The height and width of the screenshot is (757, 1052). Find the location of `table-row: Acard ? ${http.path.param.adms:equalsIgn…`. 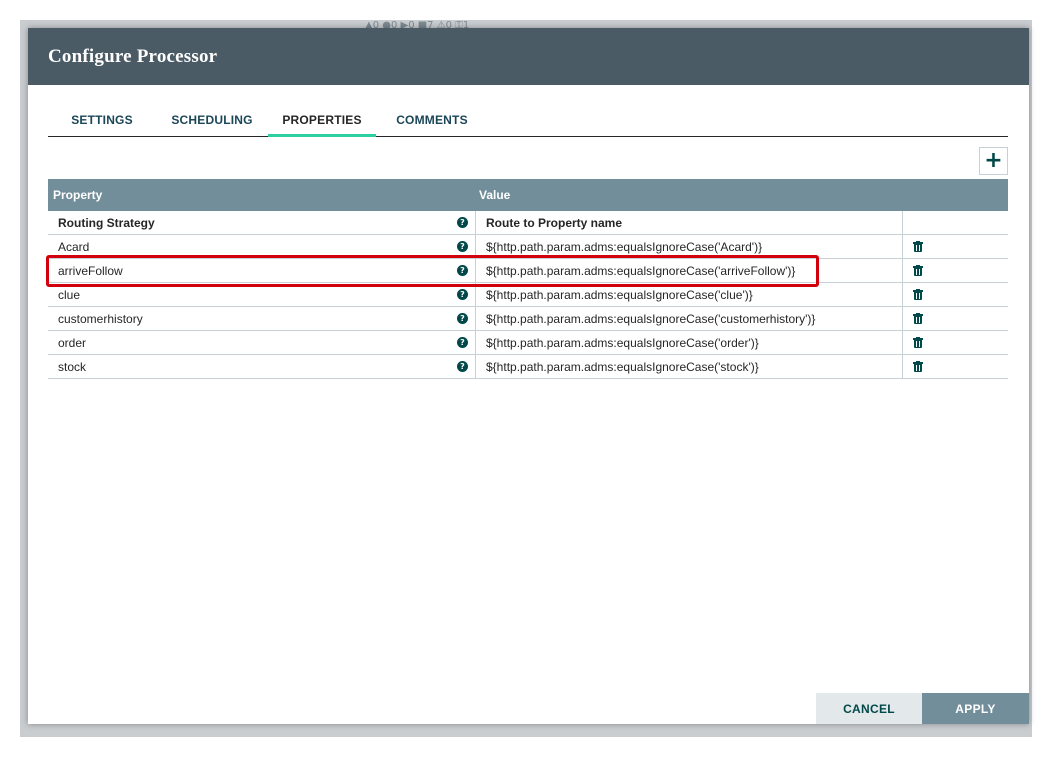

table-row: Acard ? ${http.path.param.adms:equalsIgn… is located at coordinates (528, 247).